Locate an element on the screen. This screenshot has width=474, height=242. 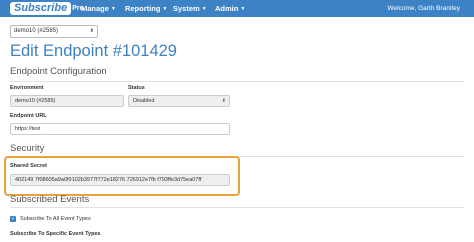
shared-secret-label: Shared Secret is located at coordinates (28, 166).